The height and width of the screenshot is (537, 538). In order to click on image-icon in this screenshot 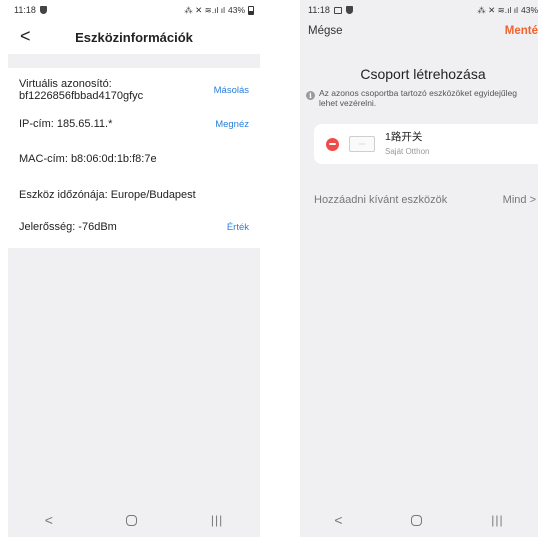, I will do `click(337, 10)`.